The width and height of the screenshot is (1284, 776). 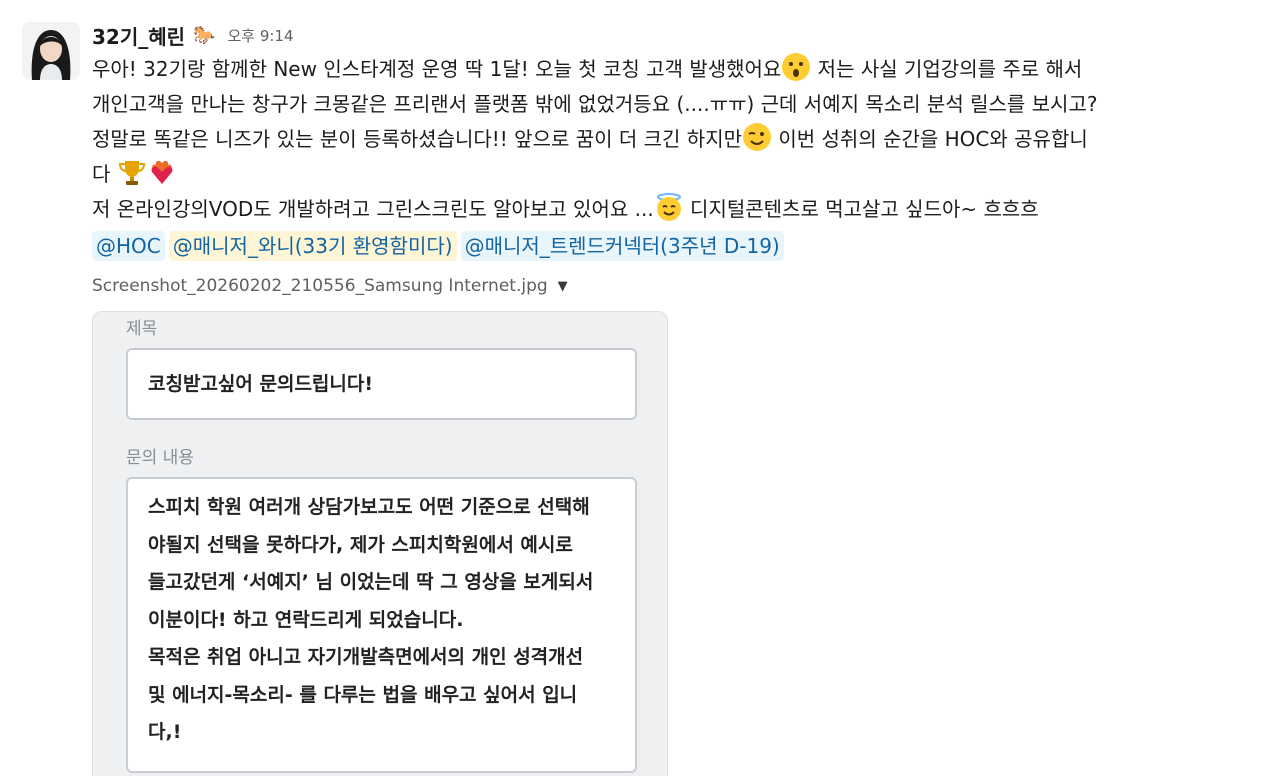 I want to click on form-content-line: 스피치 학원 여러개 상담가보고도 어떤 기준으로 선택해, so click(x=369, y=507).